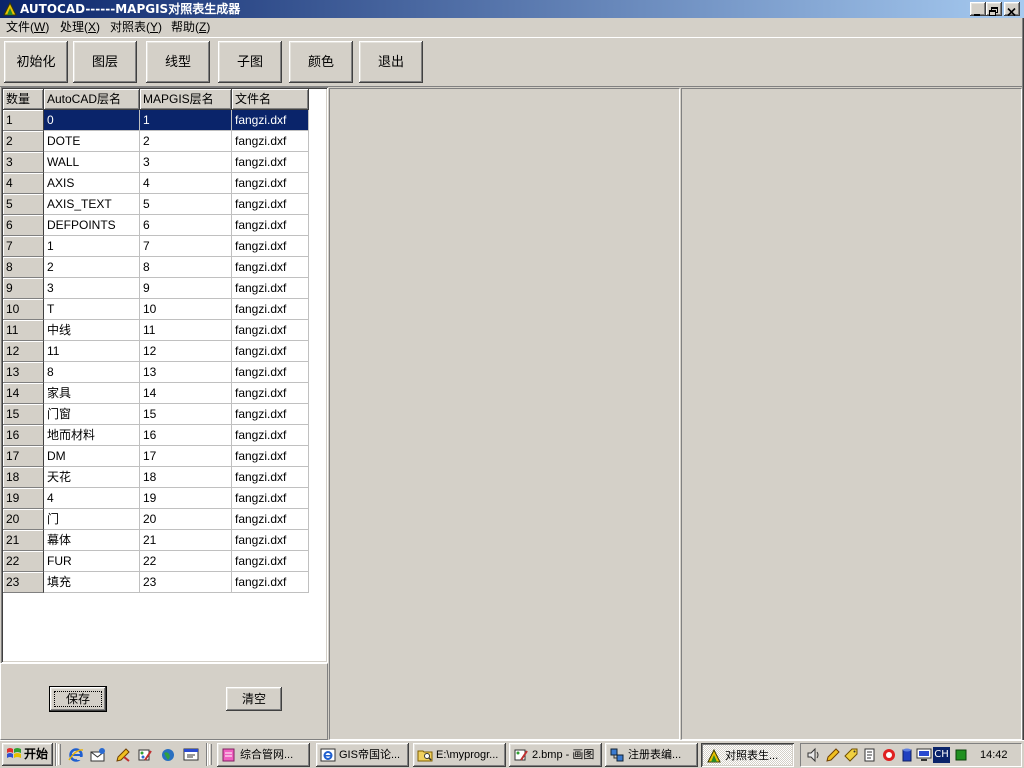 This screenshot has width=1024, height=768. I want to click on row-number-cell: 5, so click(23, 204).